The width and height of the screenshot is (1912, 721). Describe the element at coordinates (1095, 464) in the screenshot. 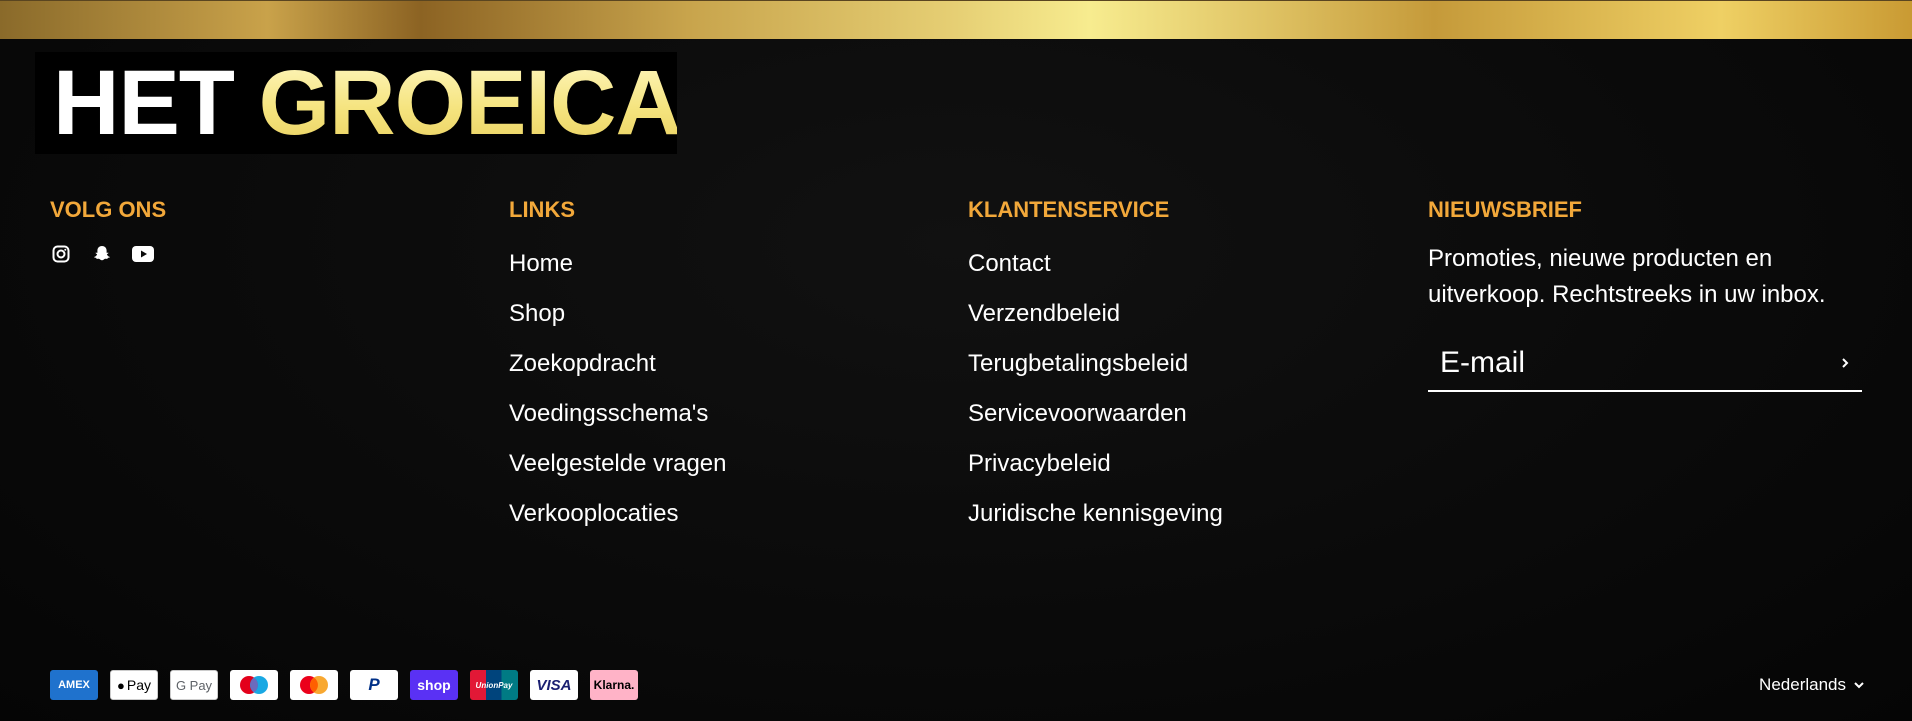

I see `link-privacybeleid: Privacybeleid` at that location.